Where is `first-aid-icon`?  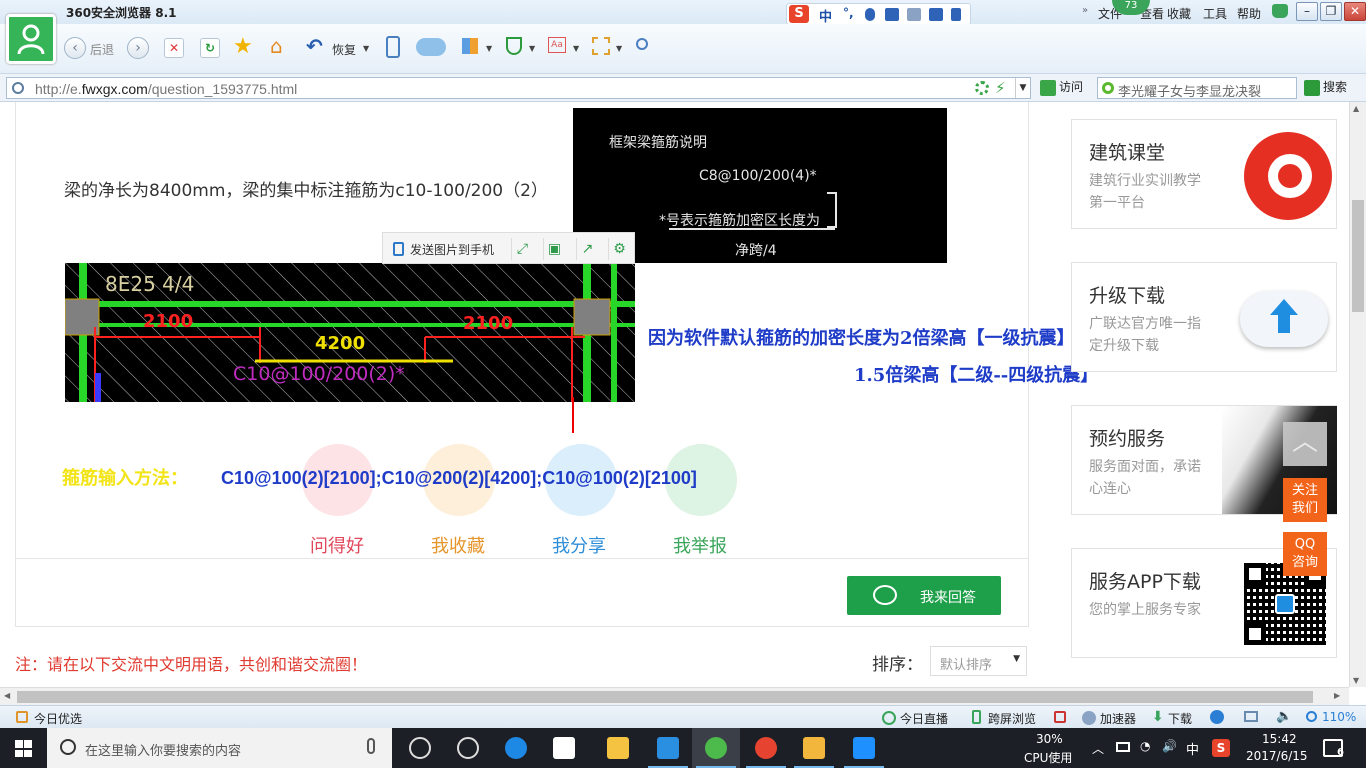
first-aid-icon is located at coordinates (1060, 717).